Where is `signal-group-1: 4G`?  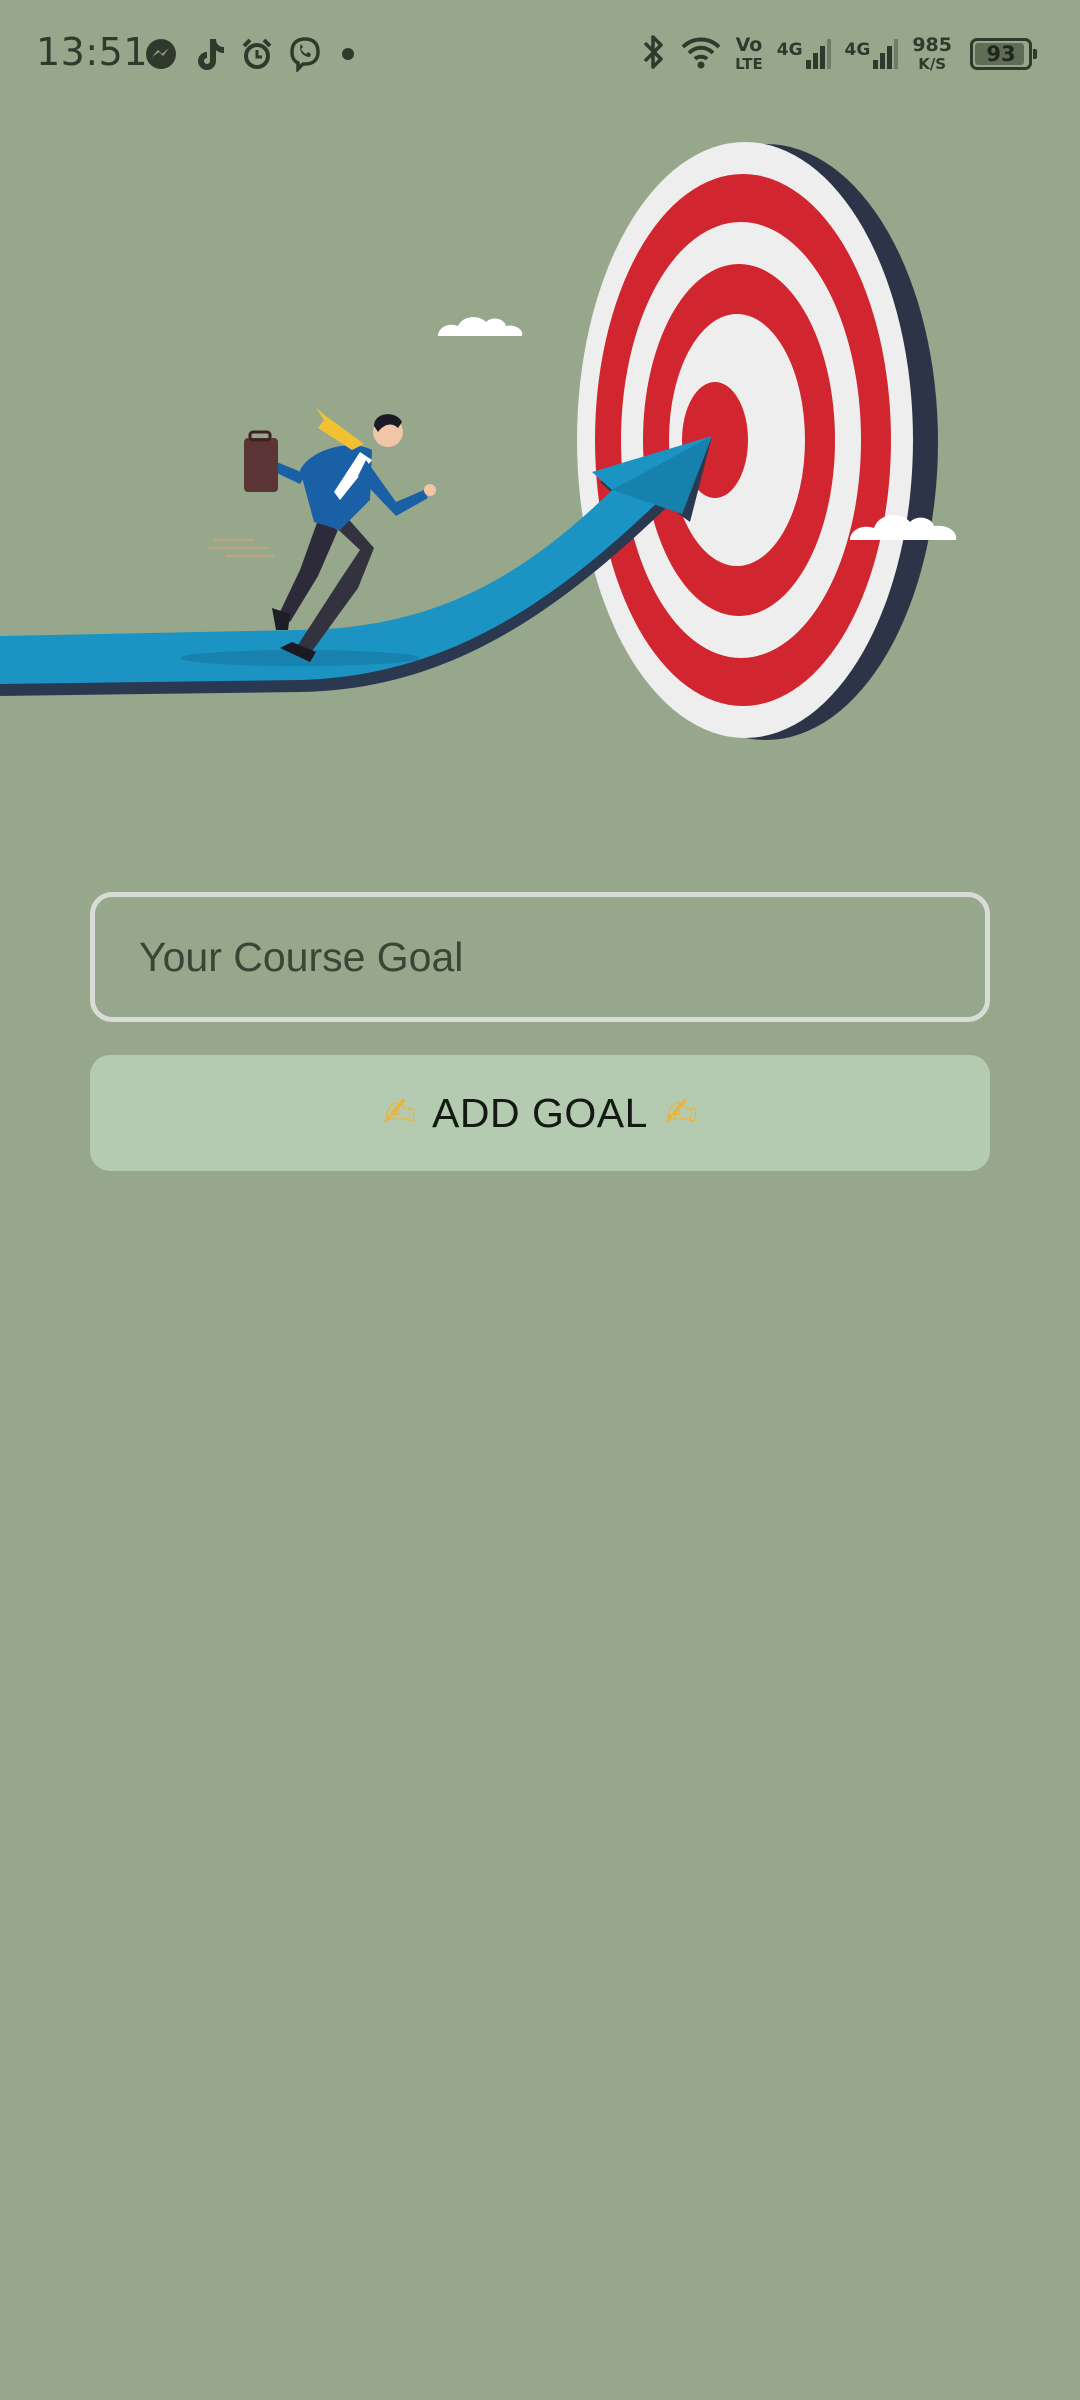 signal-group-1: 4G is located at coordinates (804, 54).